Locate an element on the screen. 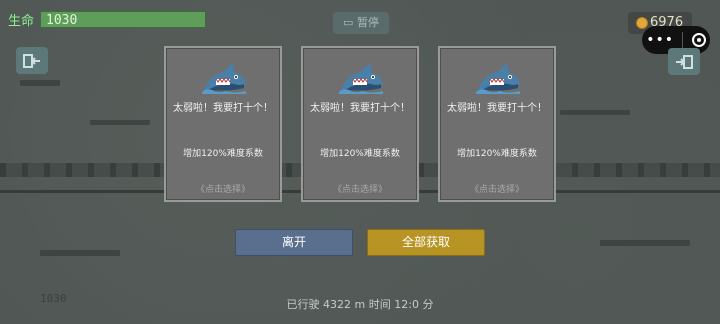  exit-left-button is located at coordinates (32, 60).